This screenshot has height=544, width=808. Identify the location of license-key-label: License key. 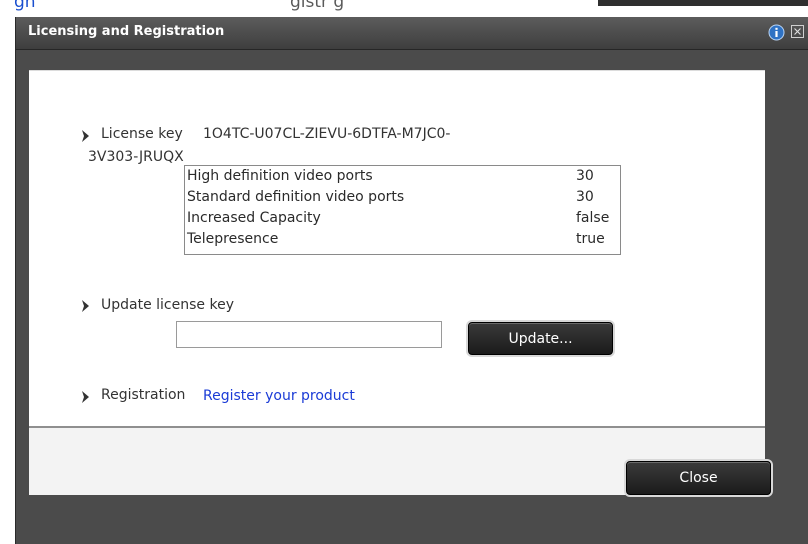
(142, 134).